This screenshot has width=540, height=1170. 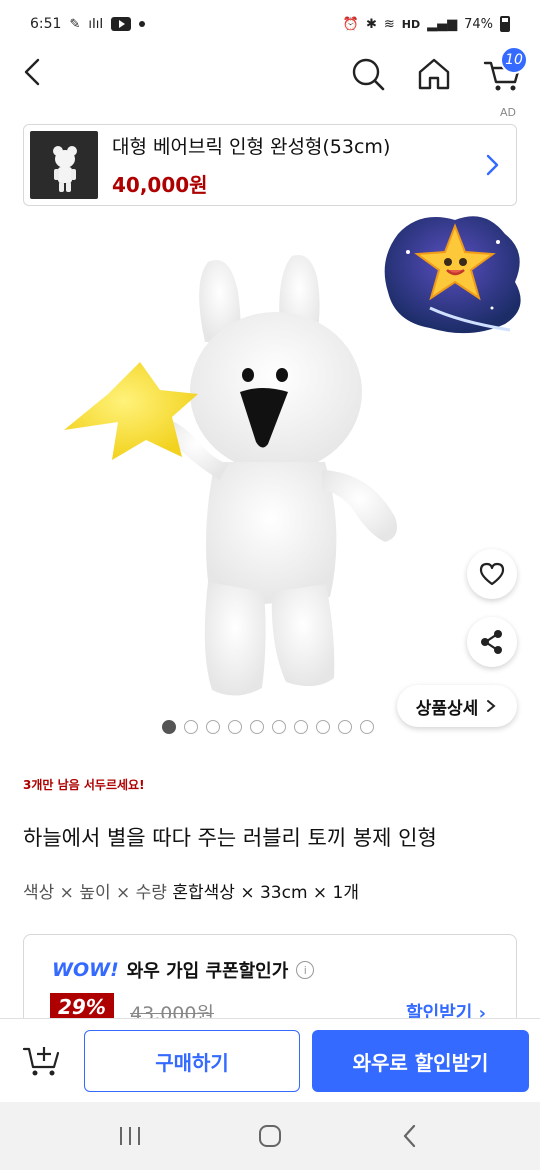 I want to click on back-icon, so click(x=409, y=1136).